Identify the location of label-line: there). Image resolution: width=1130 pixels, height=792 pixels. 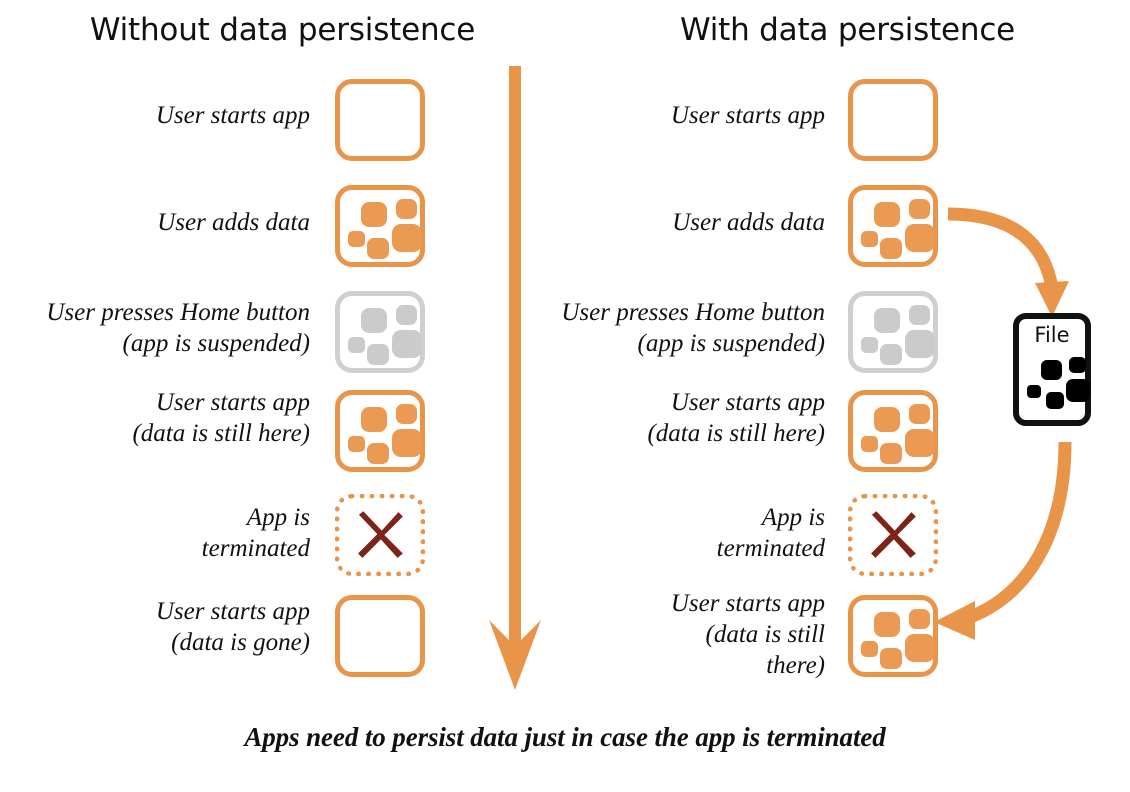
(795, 665).